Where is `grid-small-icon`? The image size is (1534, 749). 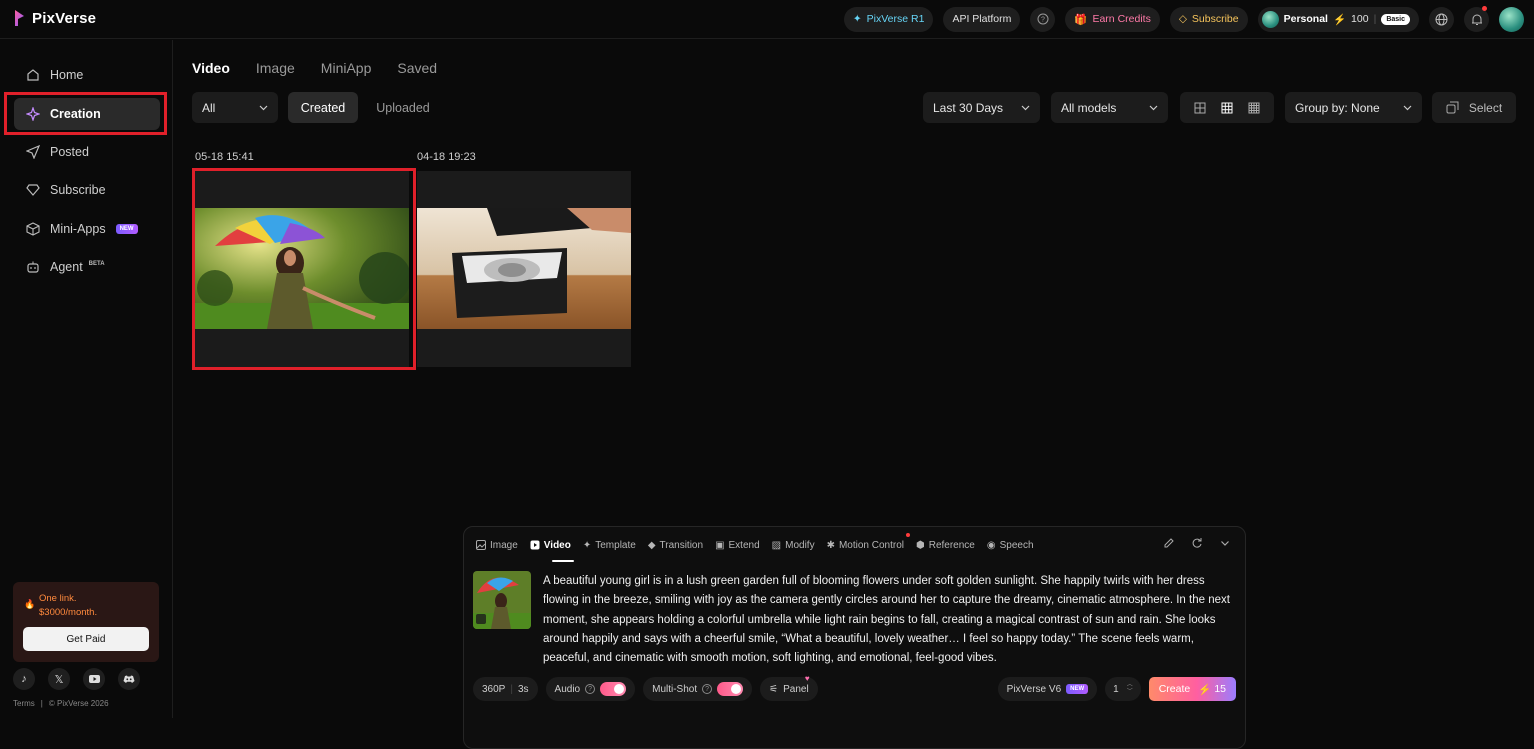
grid-small-icon is located at coordinates (1254, 108).